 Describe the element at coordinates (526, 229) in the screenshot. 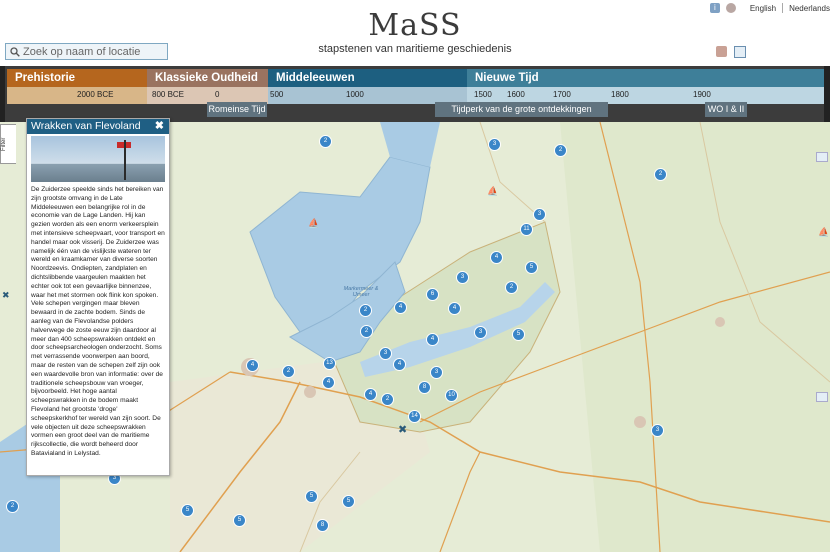

I see `cluster-marker: 11` at that location.